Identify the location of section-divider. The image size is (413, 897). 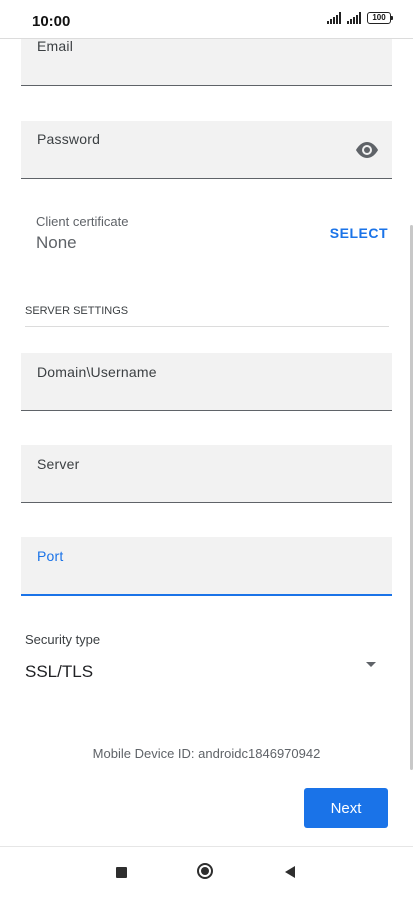
(207, 326).